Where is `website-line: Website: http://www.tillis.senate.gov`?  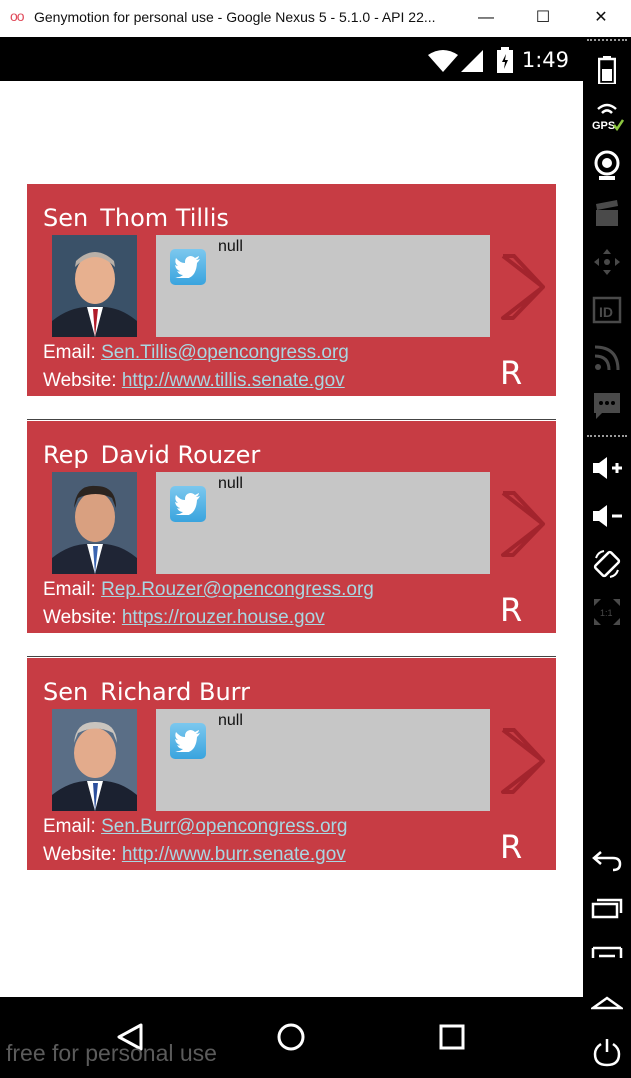 website-line: Website: http://www.tillis.senate.gov is located at coordinates (194, 381).